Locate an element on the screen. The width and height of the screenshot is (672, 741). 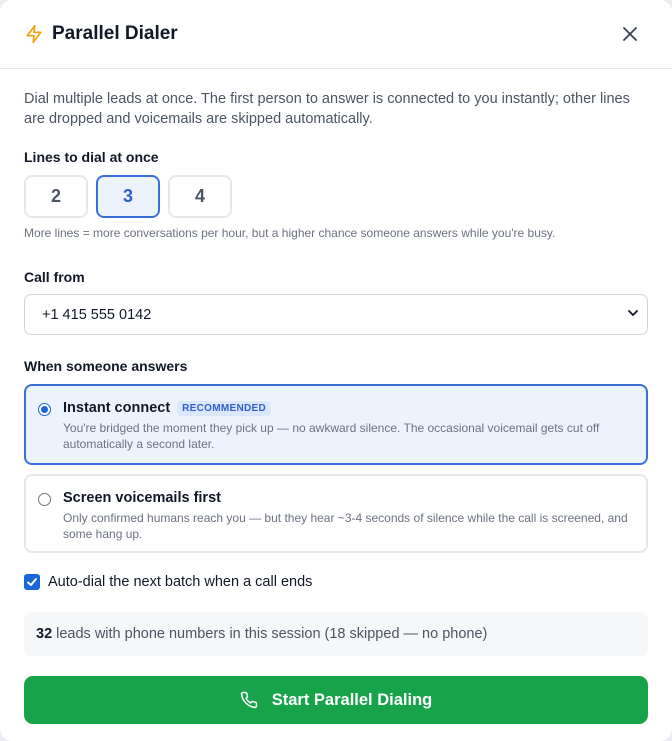
answer-mode-label: When someone answers is located at coordinates (106, 366).